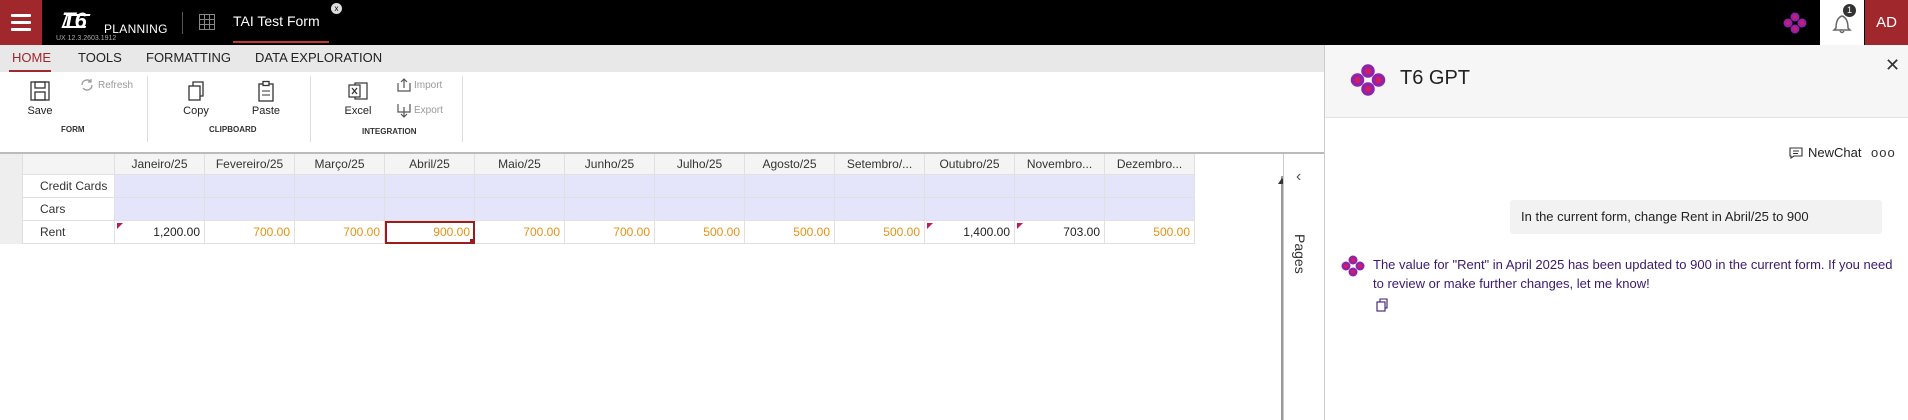  What do you see at coordinates (105, 85) in the screenshot?
I see `refresh-button: Refresh` at bounding box center [105, 85].